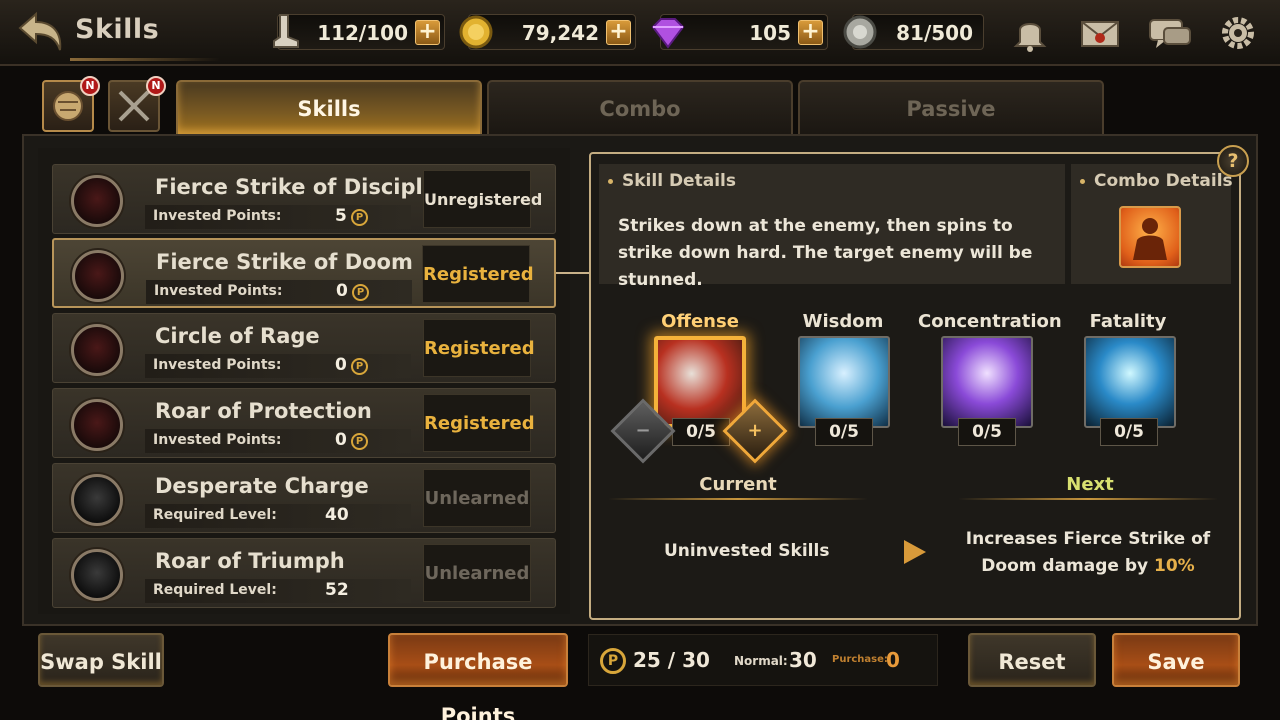  I want to click on gem-resource: 105 +, so click(739, 32).